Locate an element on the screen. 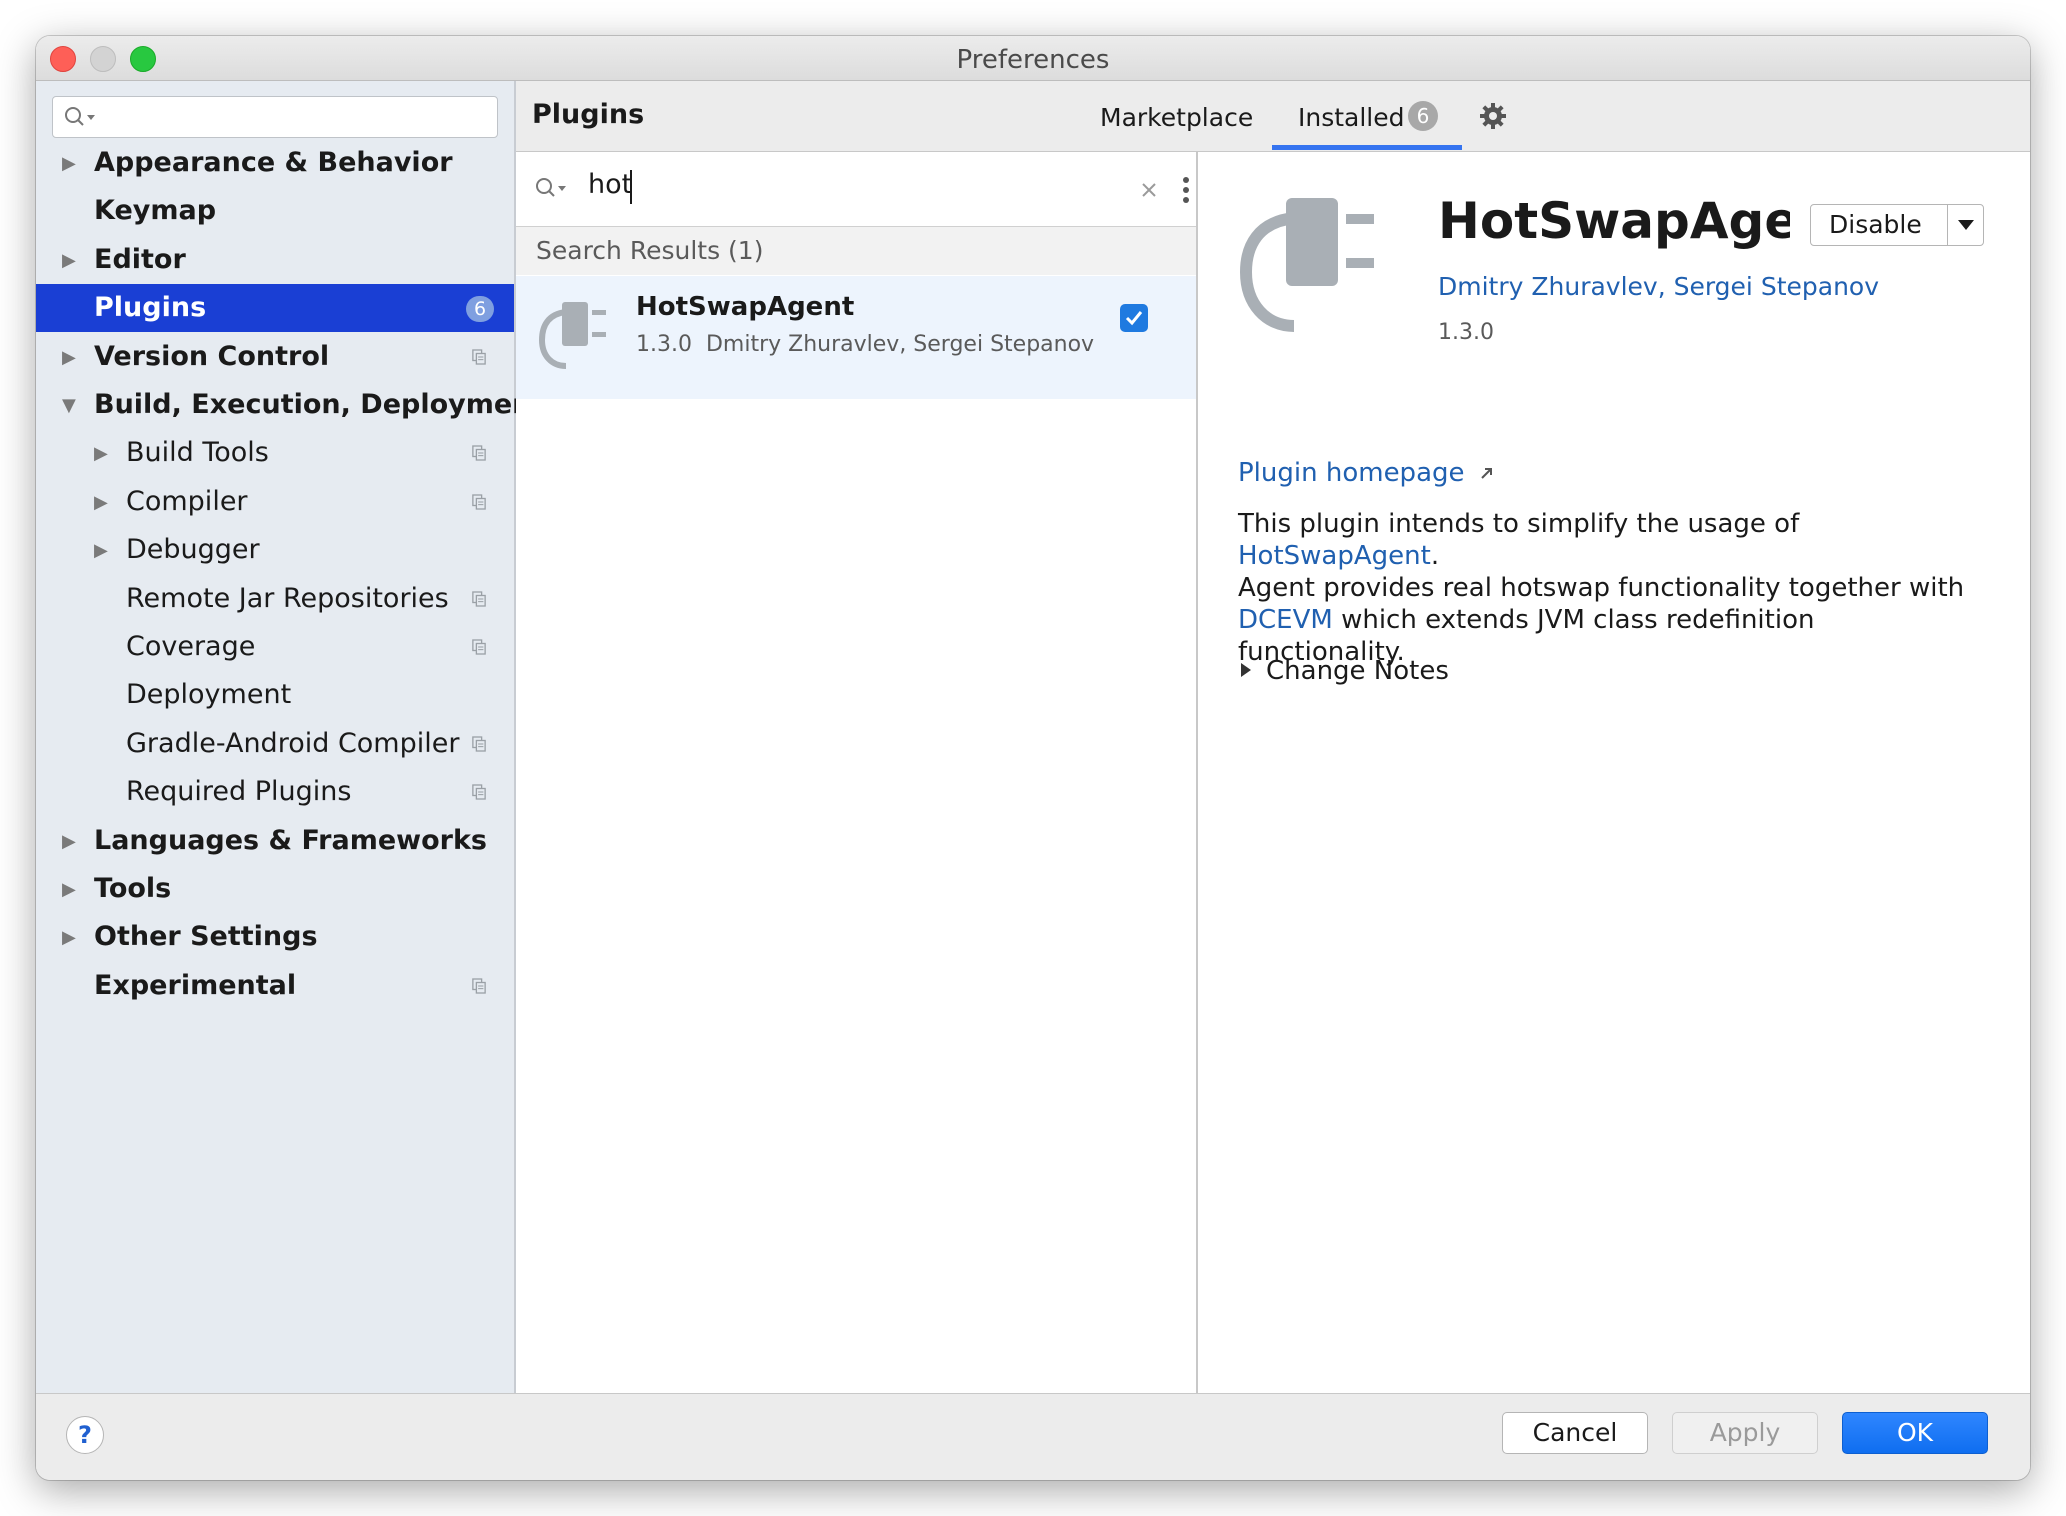  result-plugin-version: 1.3.0 is located at coordinates (664, 344).